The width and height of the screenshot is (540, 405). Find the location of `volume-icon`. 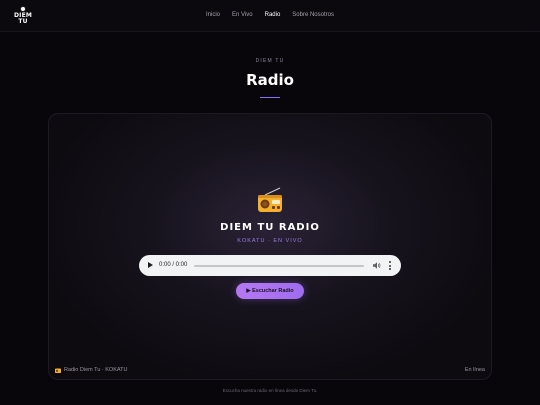

volume-icon is located at coordinates (377, 265).